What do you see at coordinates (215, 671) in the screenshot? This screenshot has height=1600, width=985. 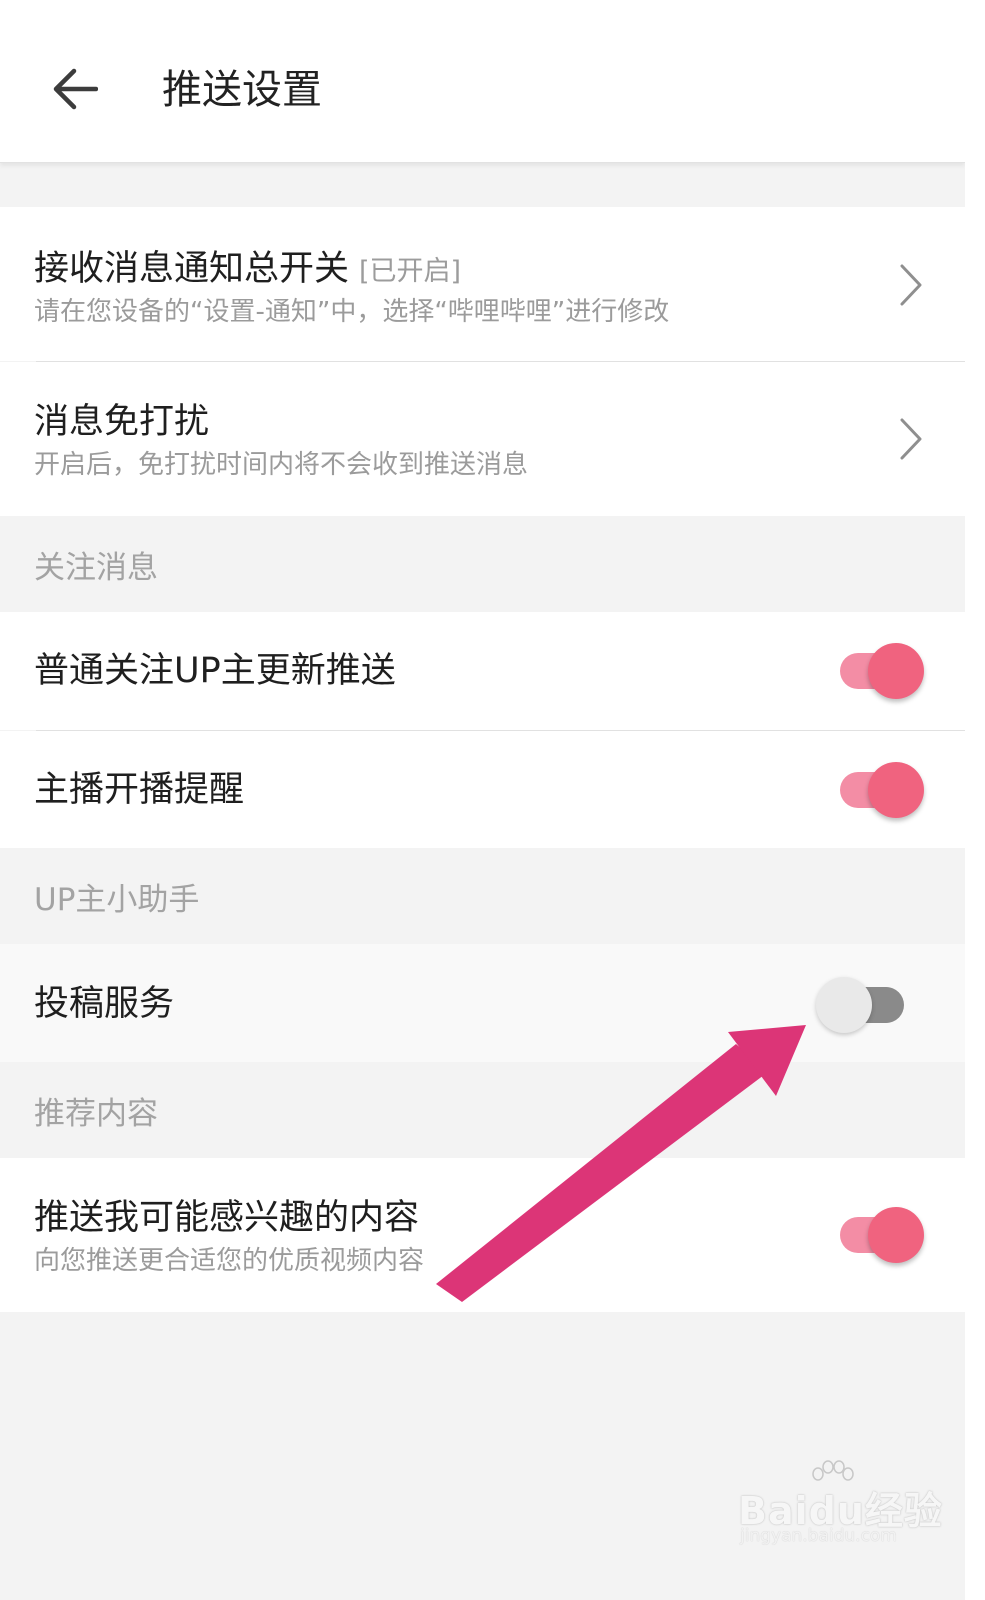 I see `follow-updates-title: 普通关注UP主更新推送` at bounding box center [215, 671].